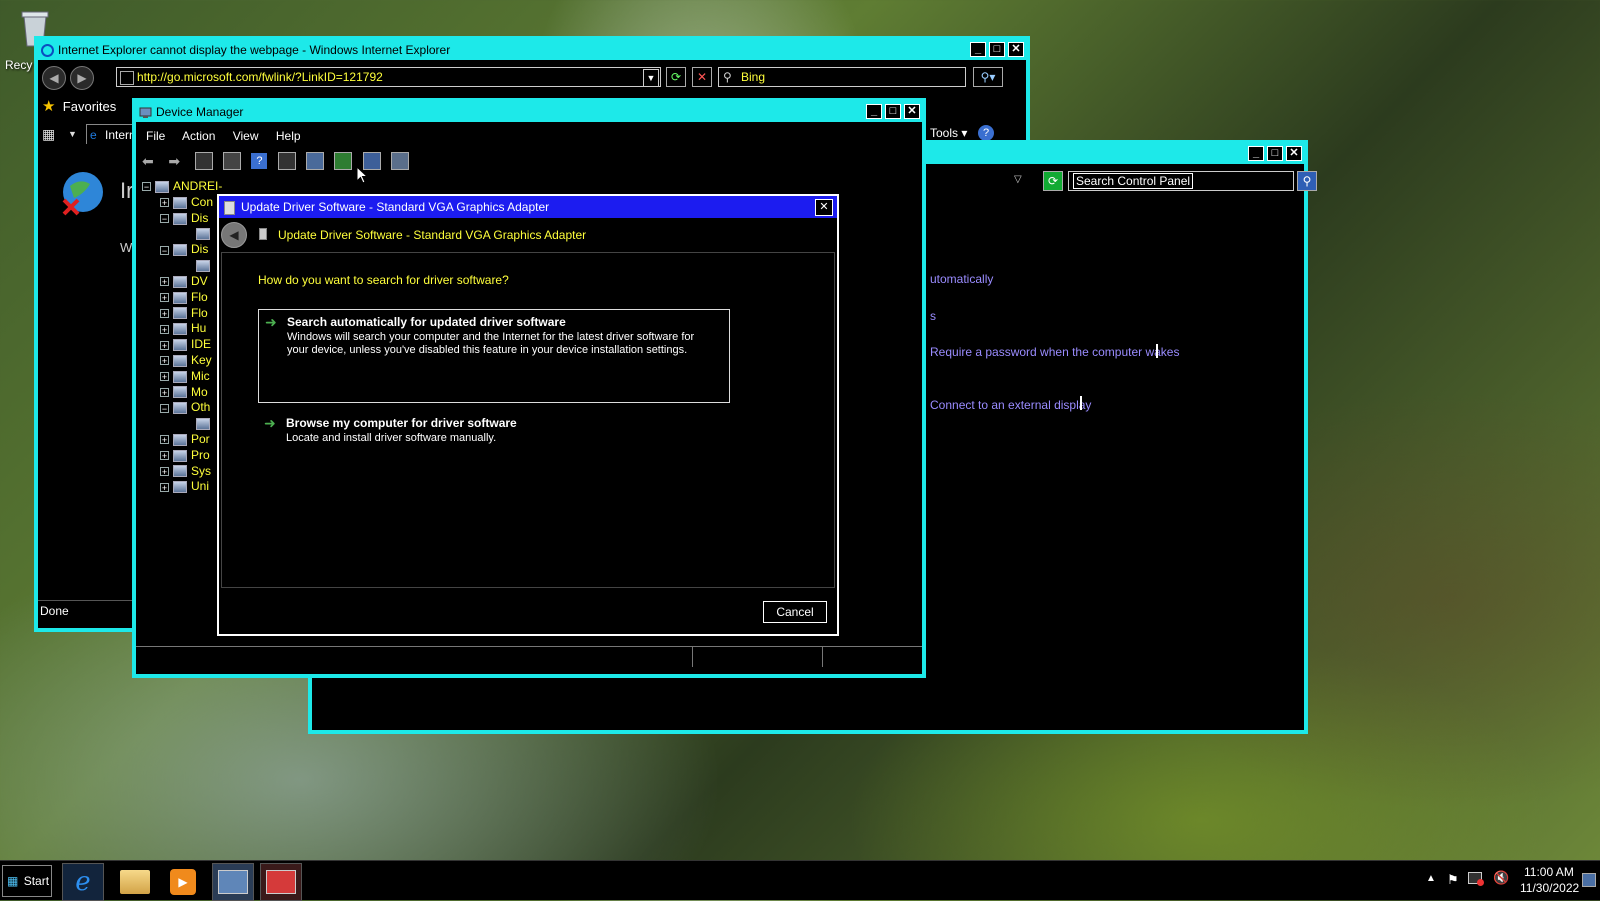 The width and height of the screenshot is (1600, 901). What do you see at coordinates (997, 49) in the screenshot?
I see `maximize-button: □` at bounding box center [997, 49].